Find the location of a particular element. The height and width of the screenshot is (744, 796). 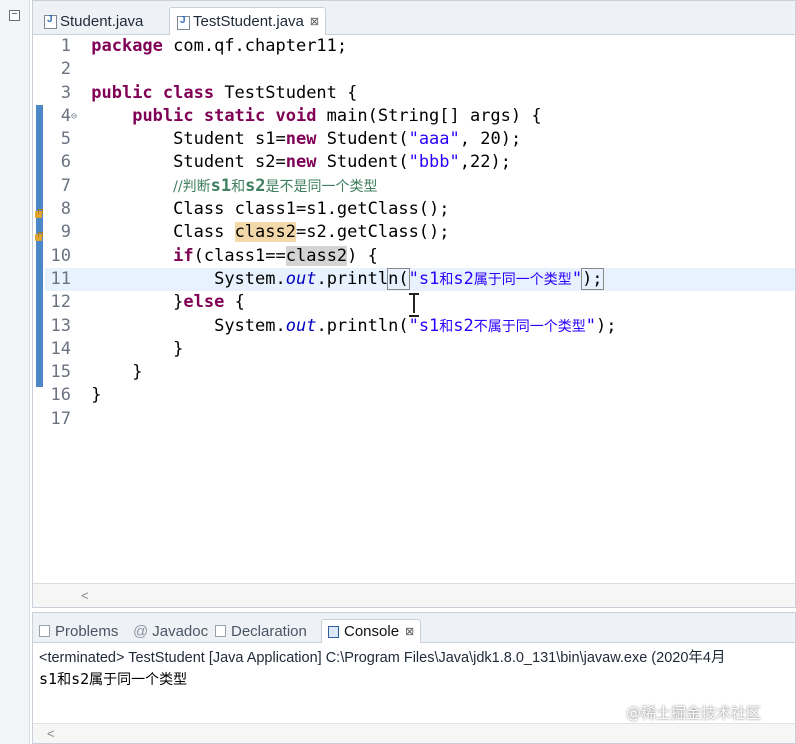

code-line: 16 } is located at coordinates (420, 395).